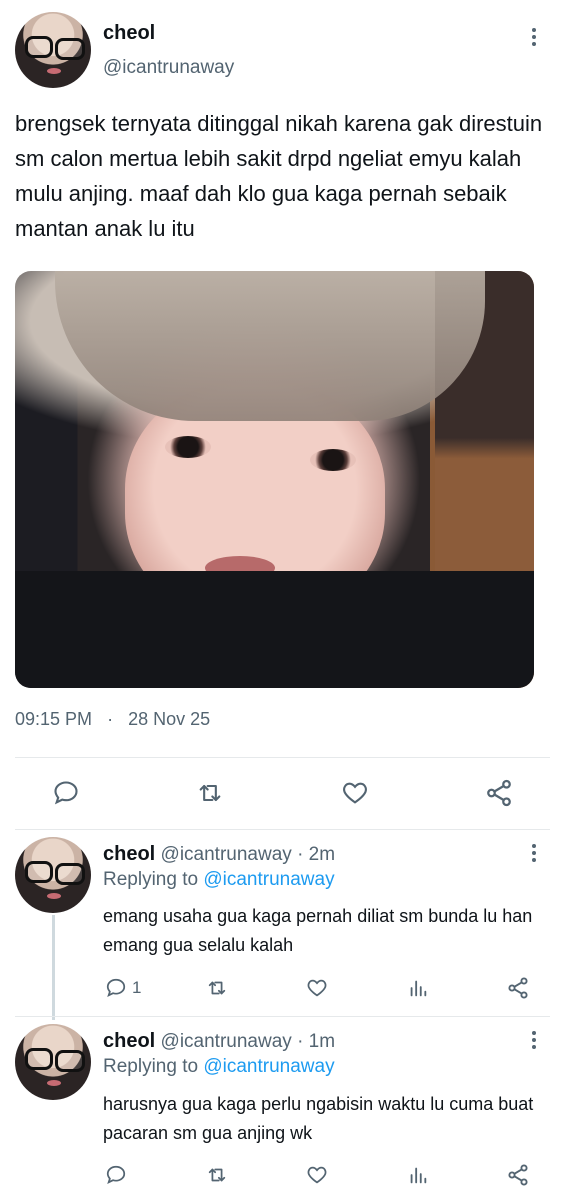 Image resolution: width=565 pixels, height=1200 pixels. I want to click on comment-icon, so click(66, 793).